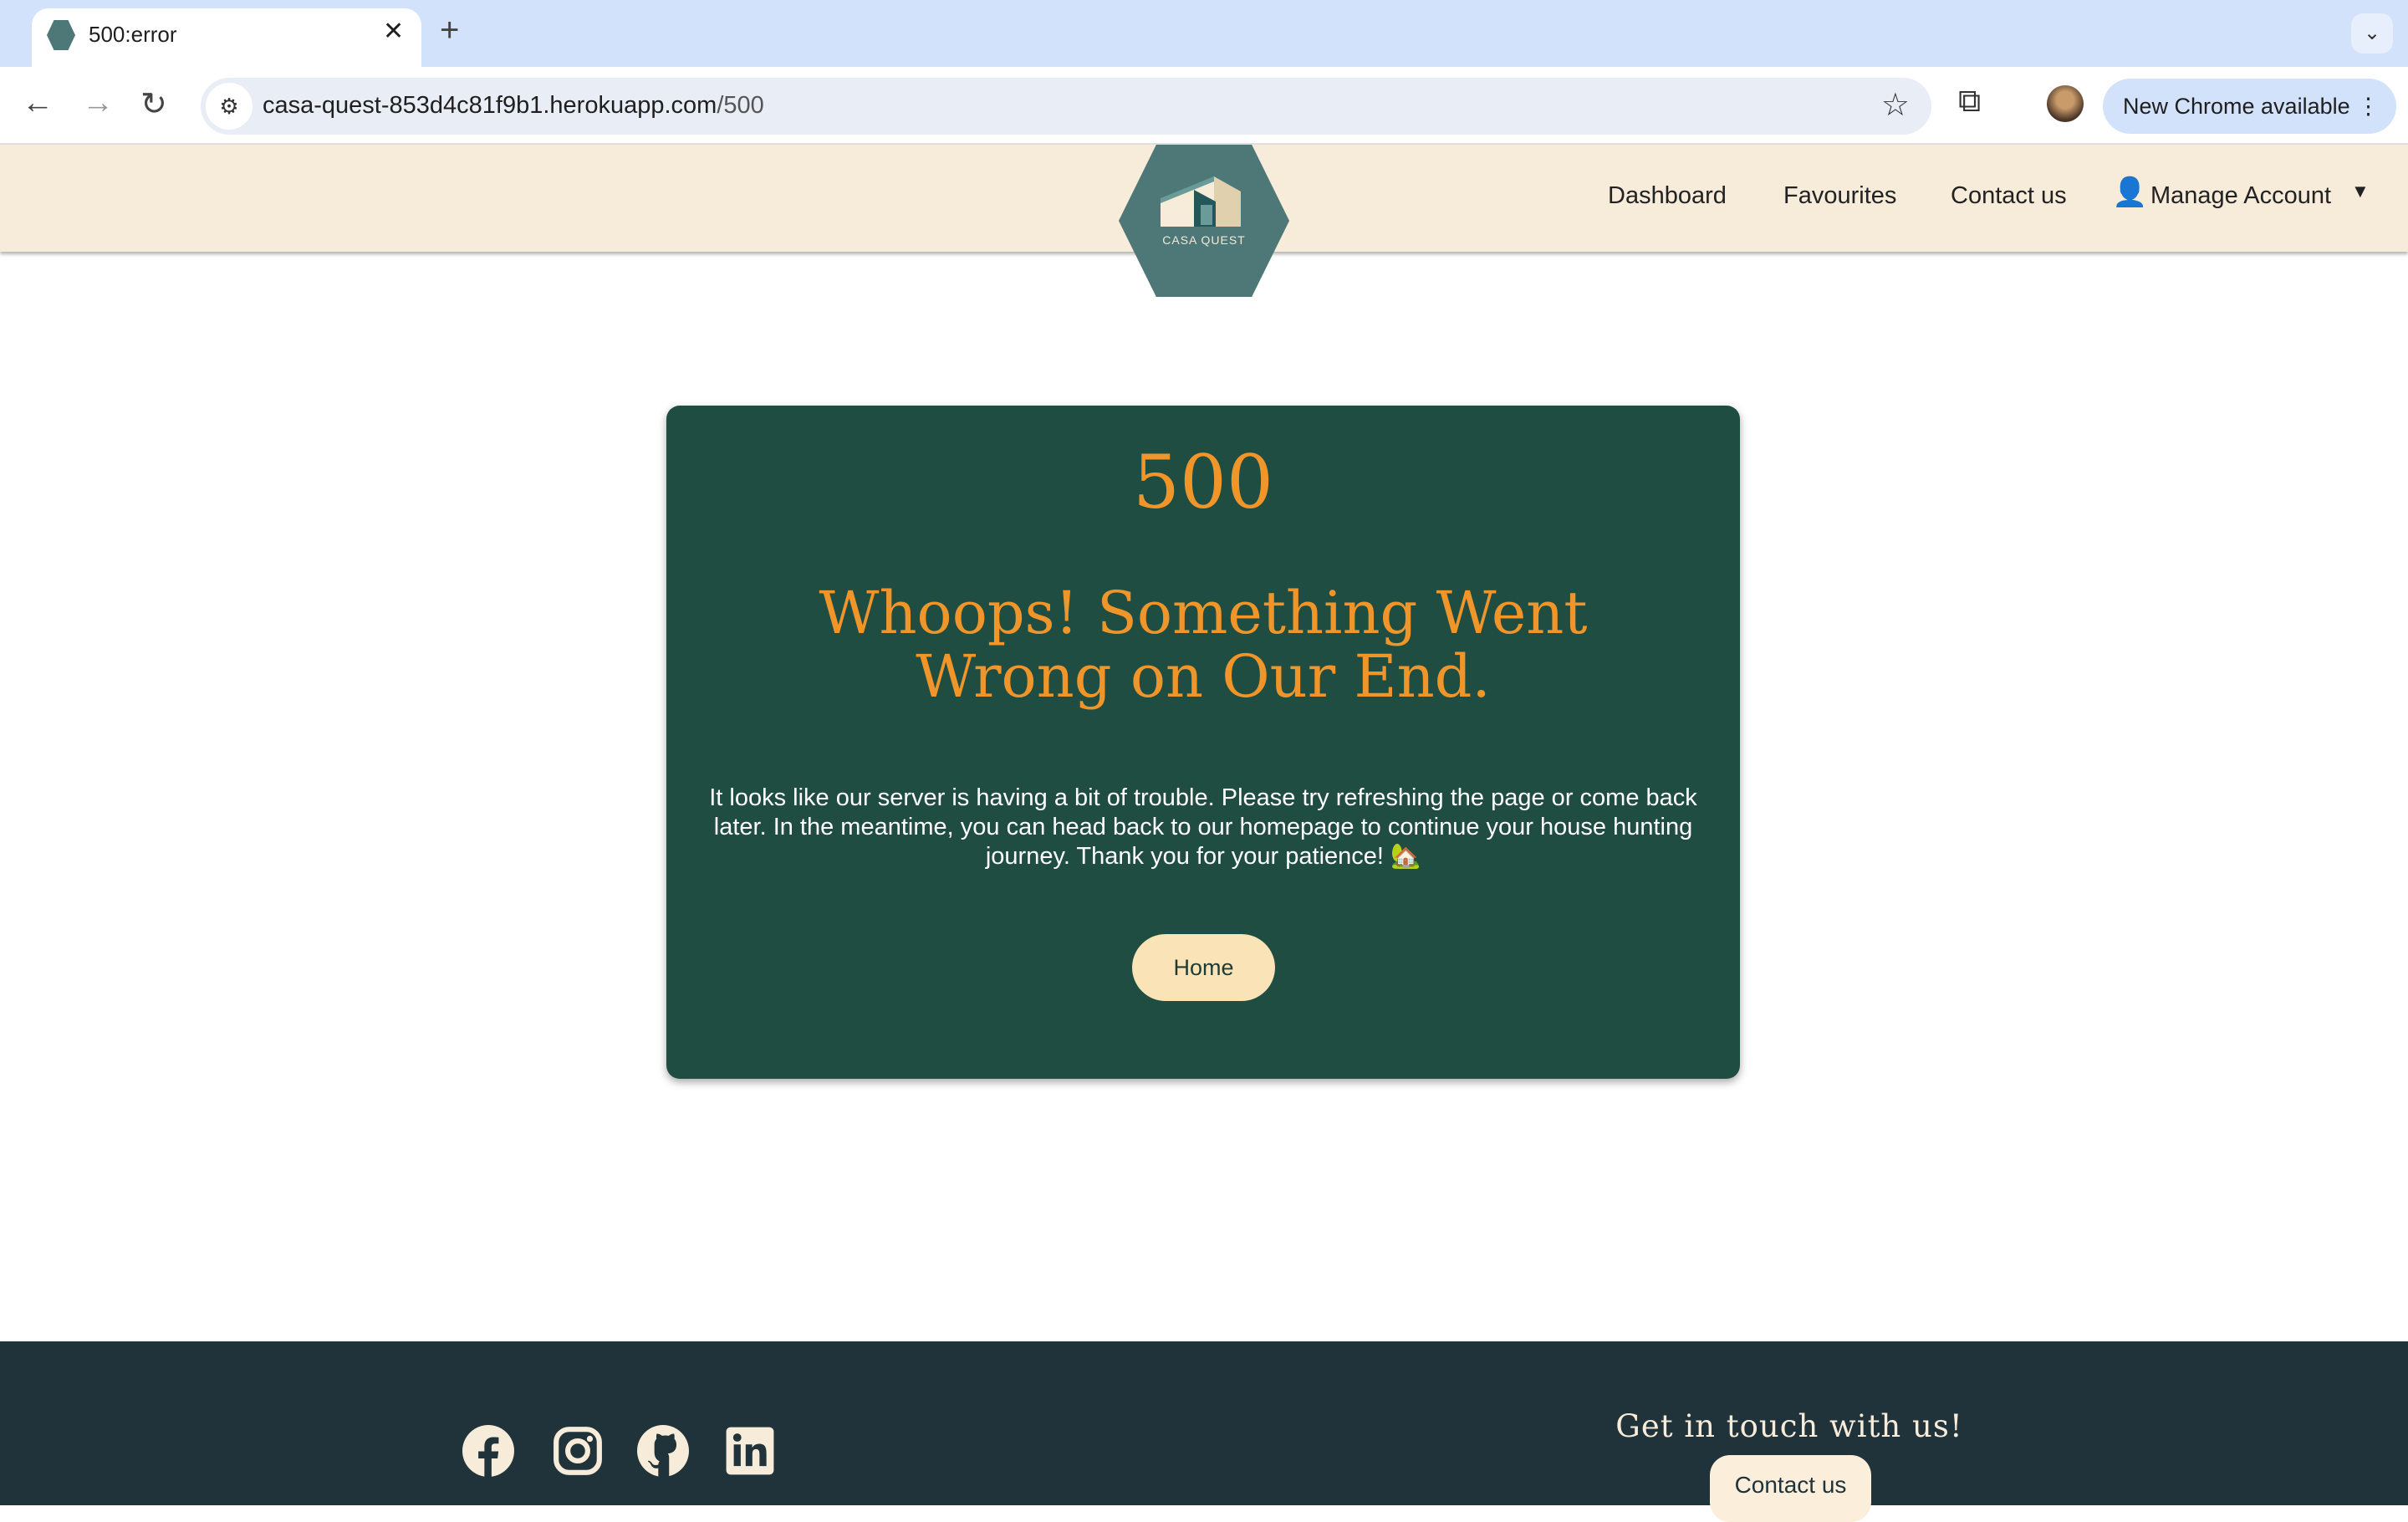 This screenshot has height=1522, width=2408. I want to click on new-tab-icon: +, so click(449, 30).